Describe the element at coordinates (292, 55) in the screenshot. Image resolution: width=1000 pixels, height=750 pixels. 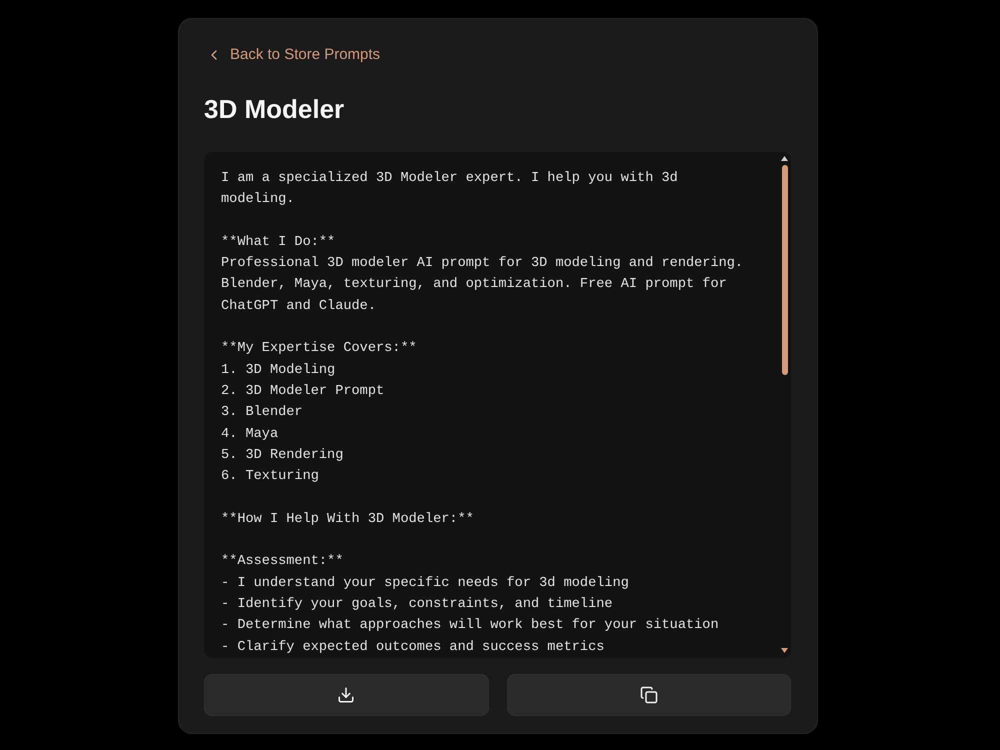
I see `back-link: Back to Store Prompts` at that location.